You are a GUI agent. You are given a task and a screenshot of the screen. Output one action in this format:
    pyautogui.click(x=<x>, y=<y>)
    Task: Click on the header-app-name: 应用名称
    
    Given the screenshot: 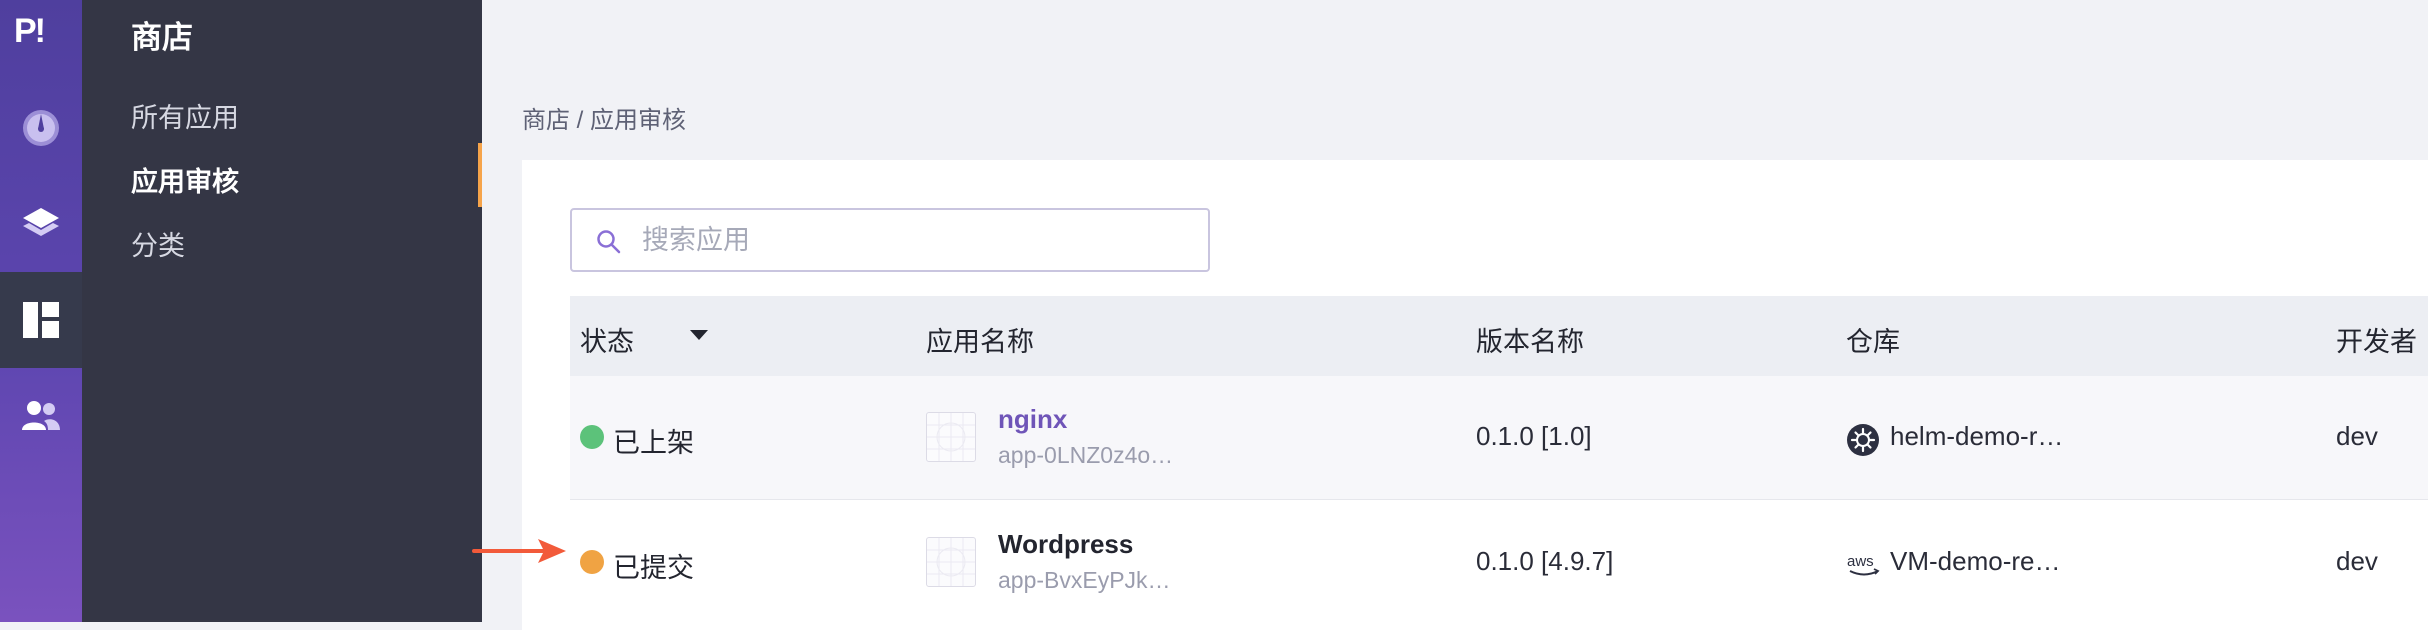 What is the action you would take?
    pyautogui.click(x=980, y=342)
    